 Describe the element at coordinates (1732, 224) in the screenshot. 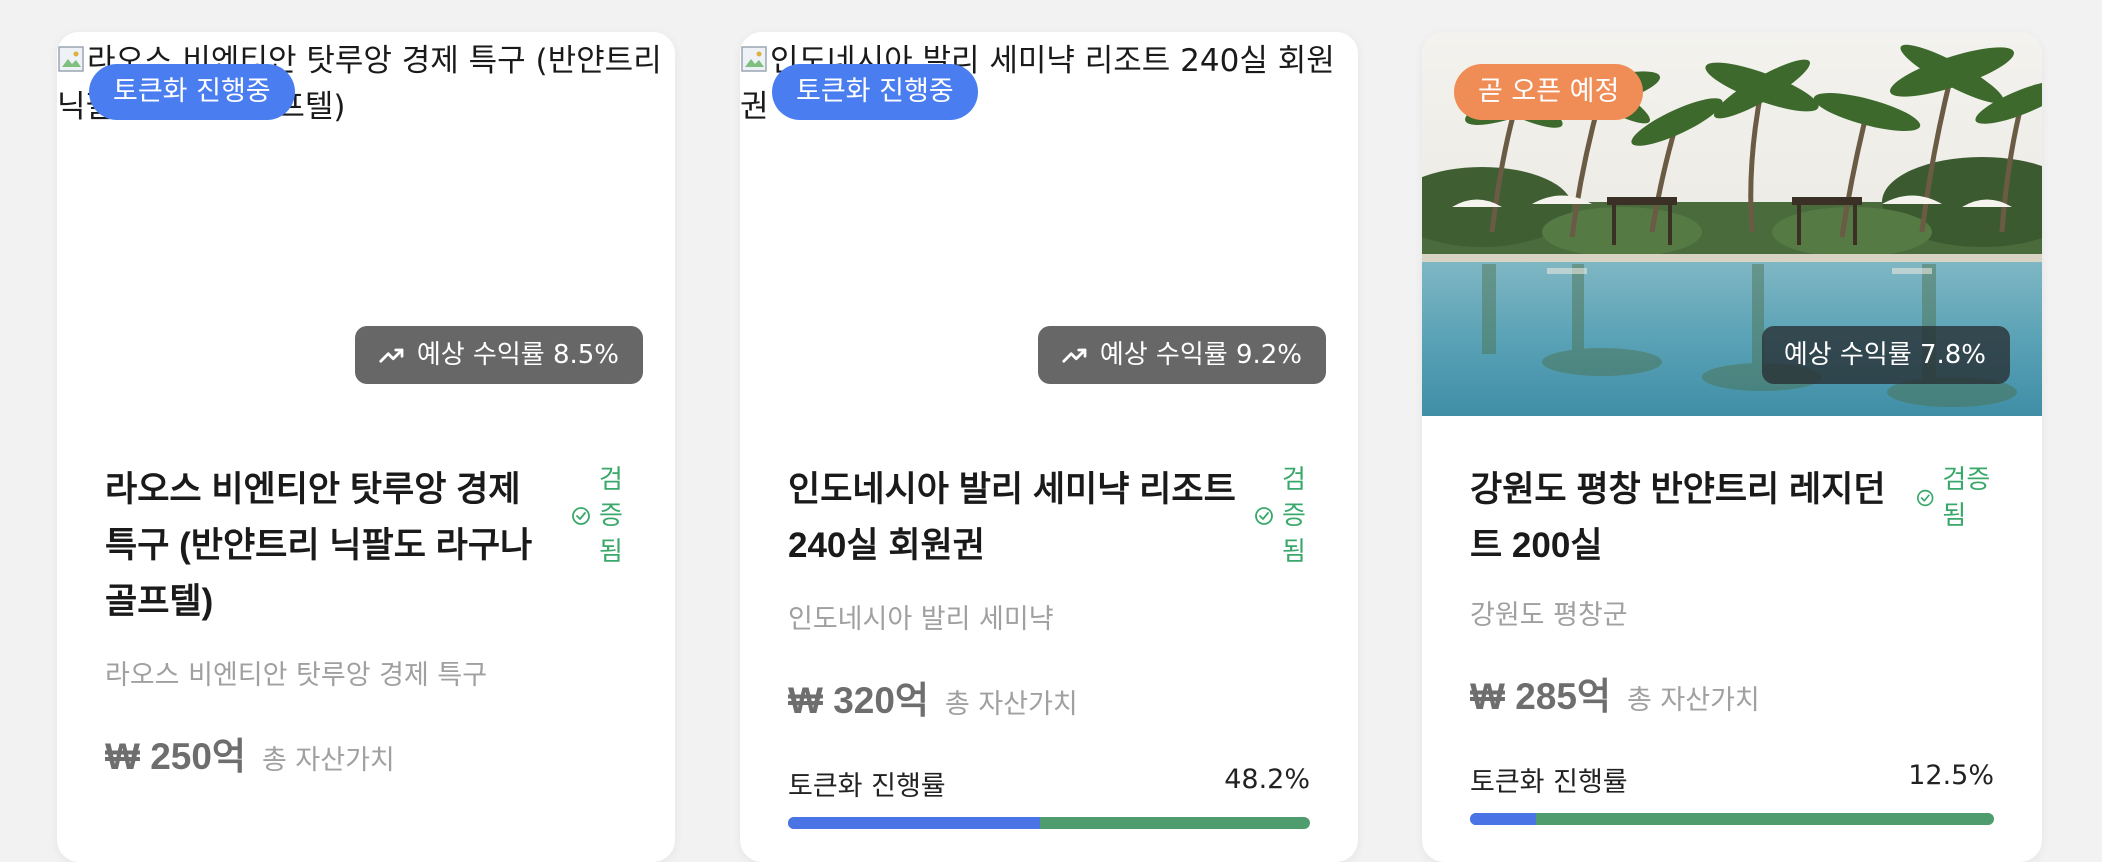

I see `property-image: 곧 오픈 예정 예상 수익률 7.8%` at that location.